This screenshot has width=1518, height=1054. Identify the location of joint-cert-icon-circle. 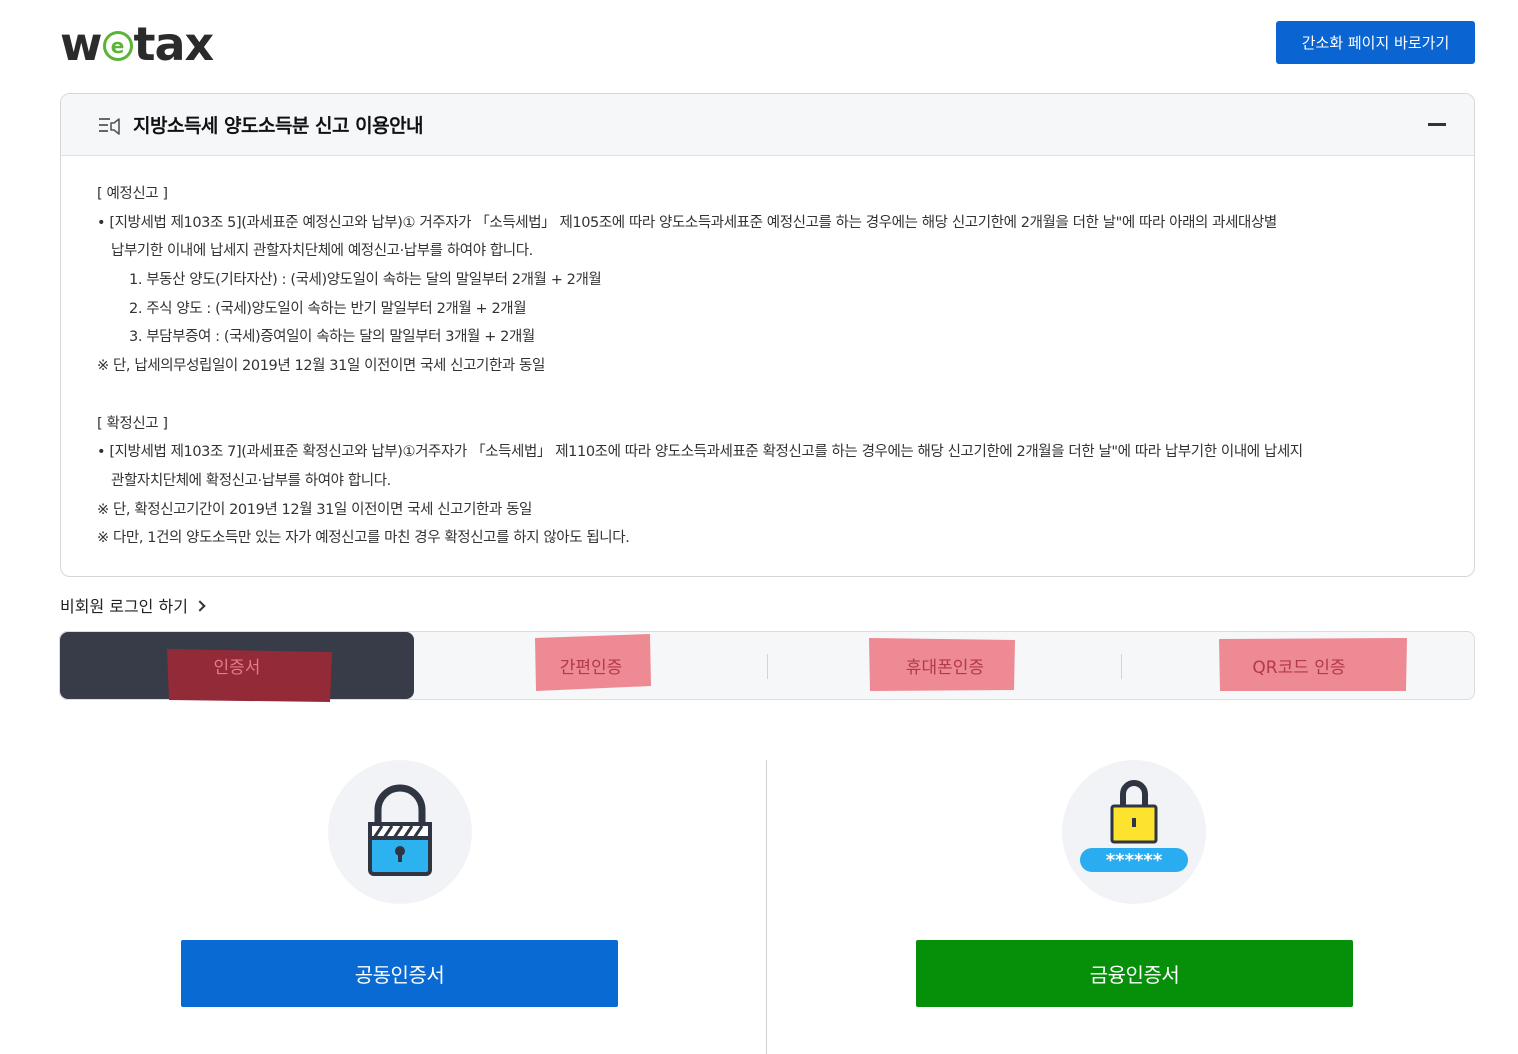
(400, 832).